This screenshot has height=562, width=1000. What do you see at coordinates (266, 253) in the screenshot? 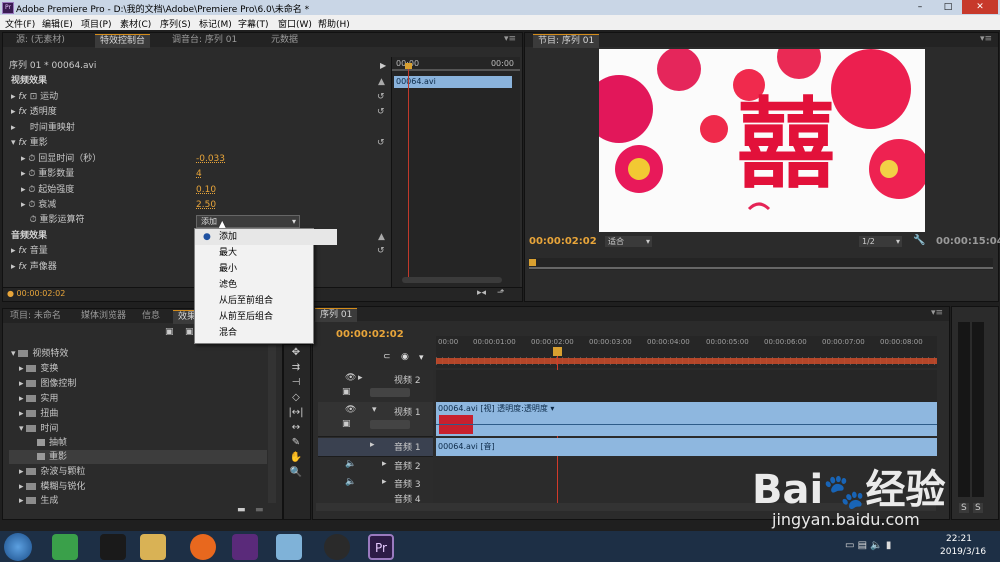
I see `menu-option-max: 最大` at bounding box center [266, 253].